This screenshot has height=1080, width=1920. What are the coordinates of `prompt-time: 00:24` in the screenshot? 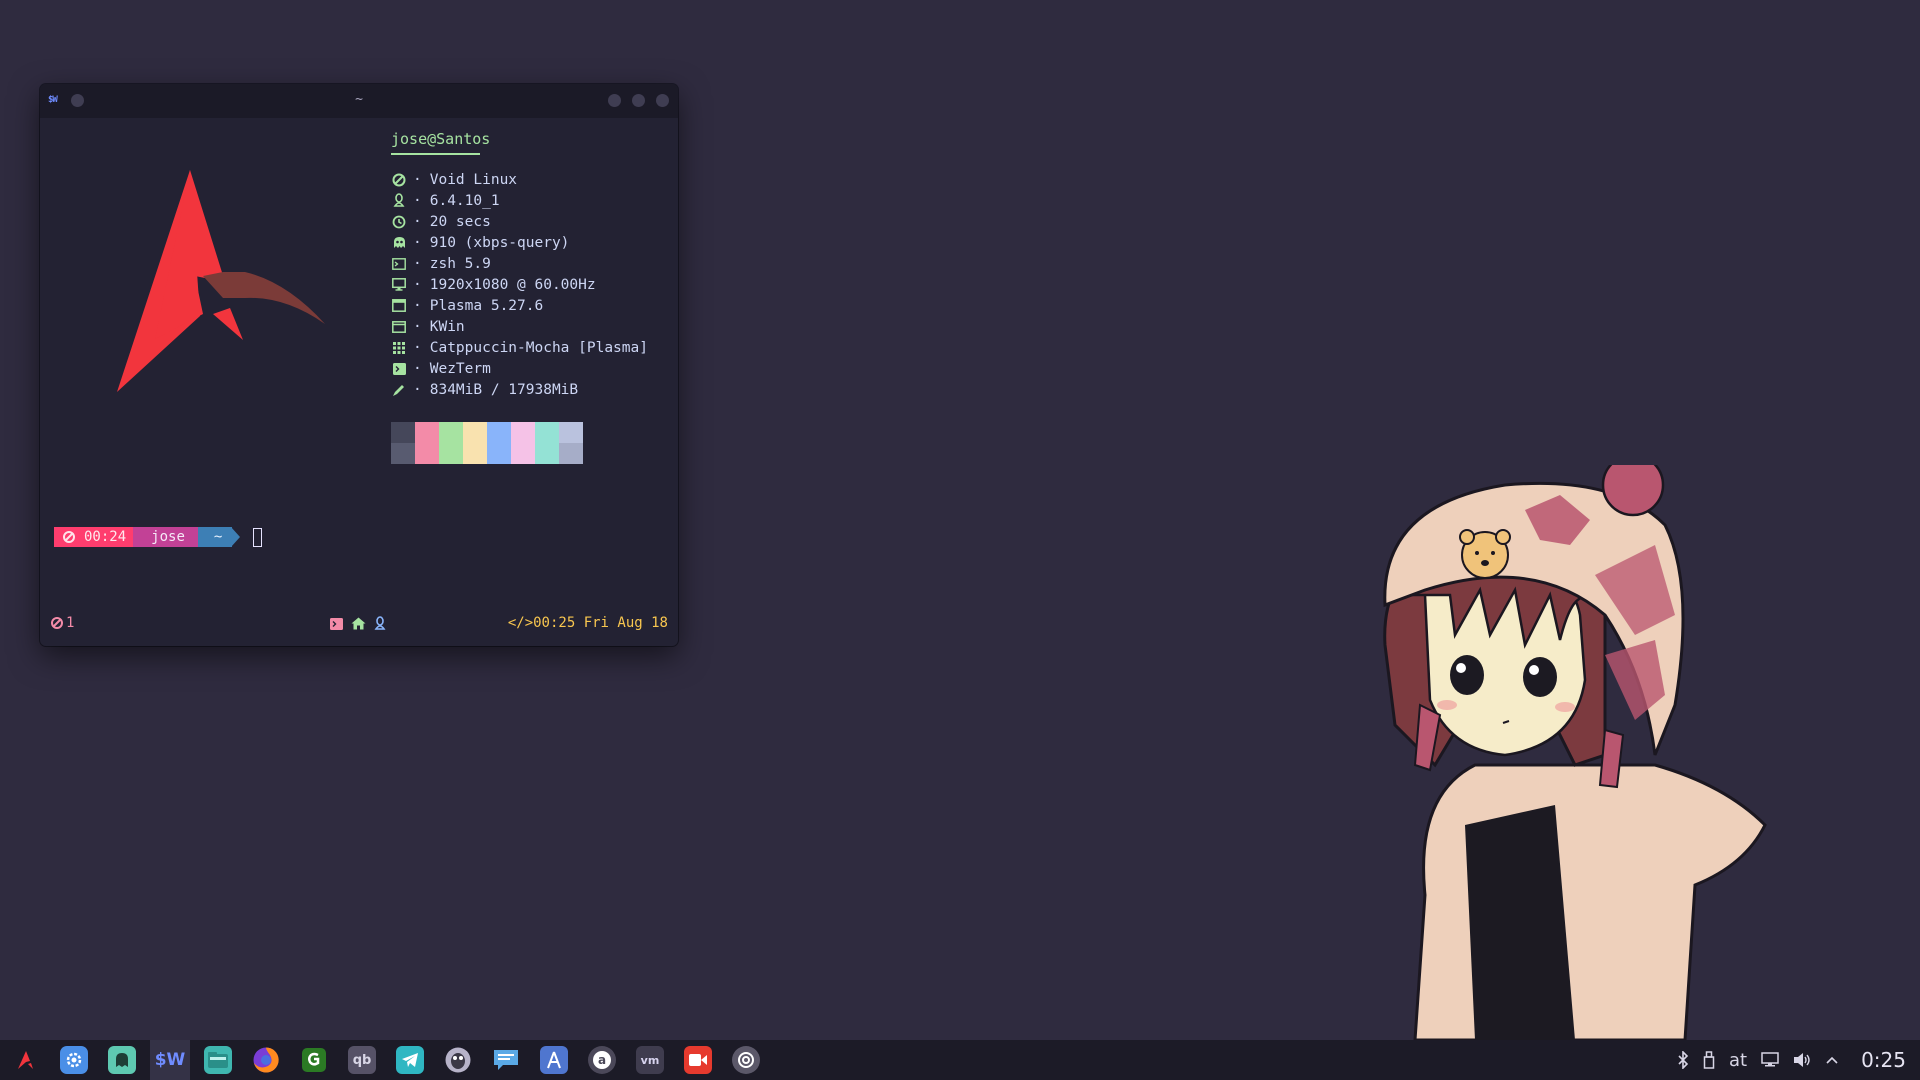 It's located at (105, 537).